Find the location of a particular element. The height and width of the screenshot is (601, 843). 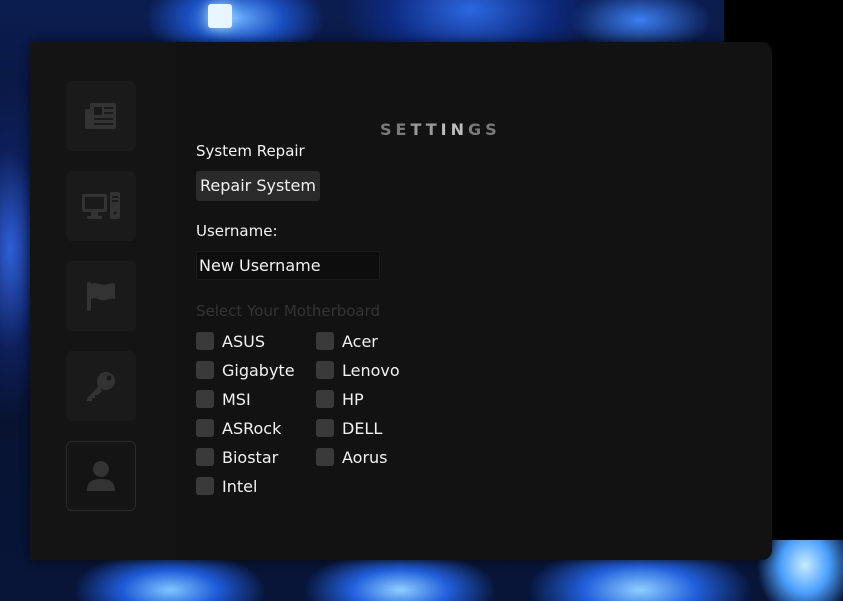

user-icon is located at coordinates (101, 476).